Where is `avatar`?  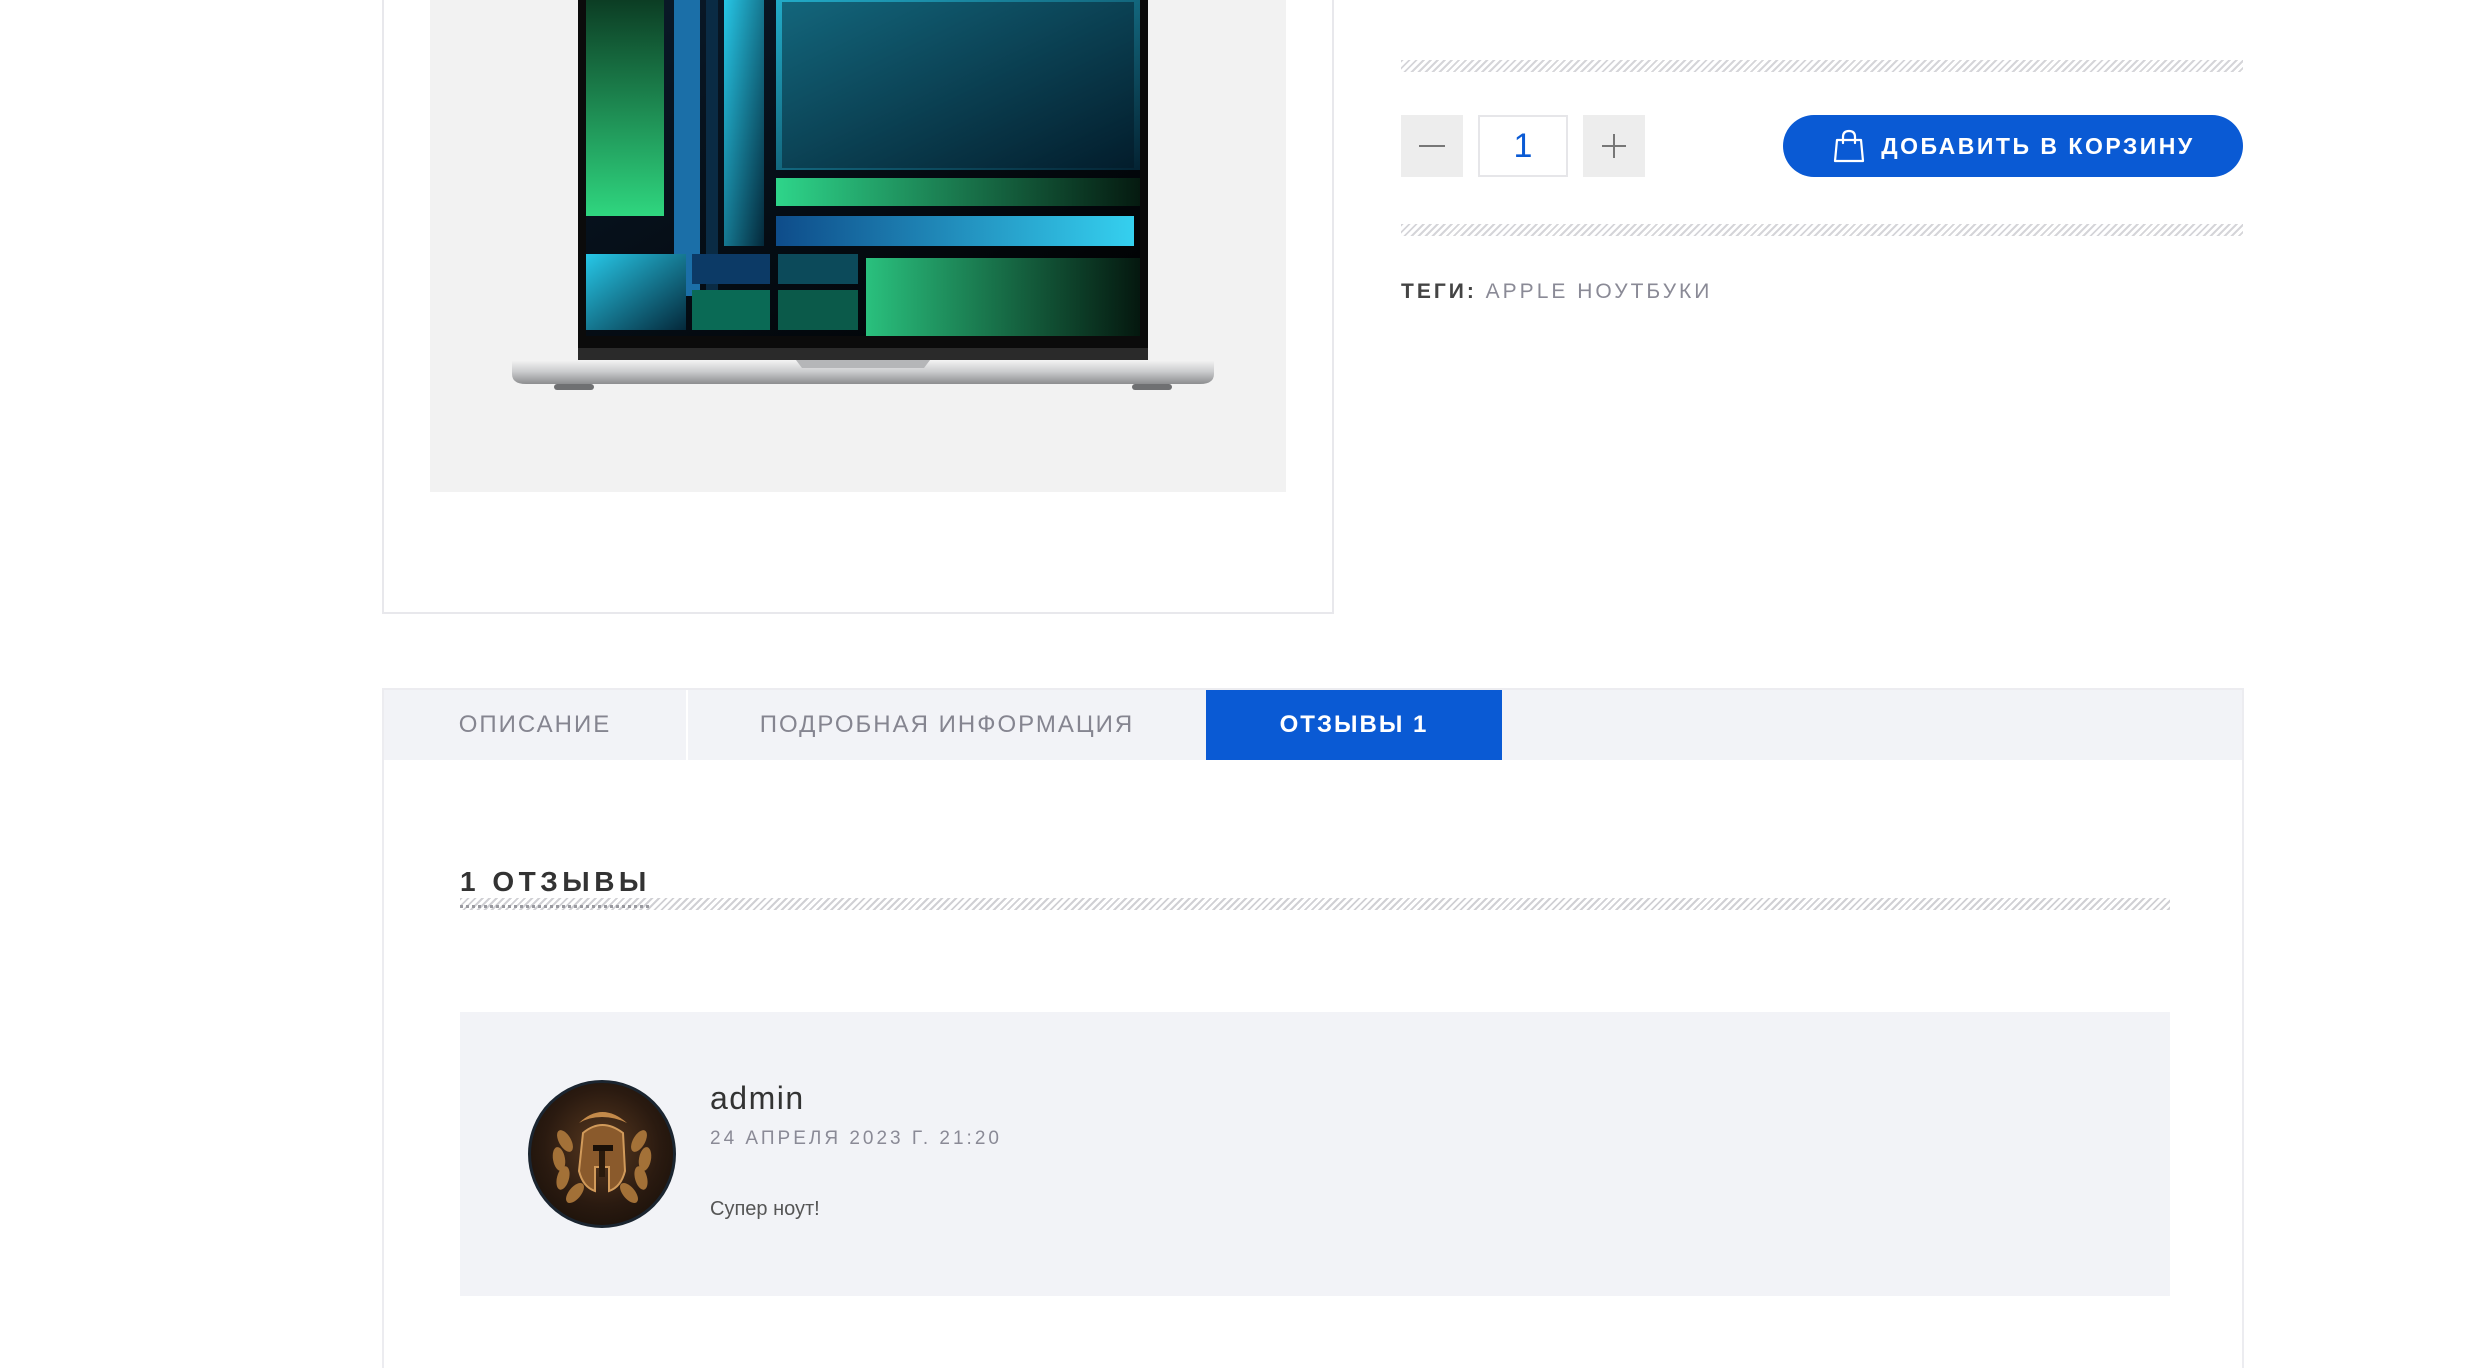 avatar is located at coordinates (602, 1154).